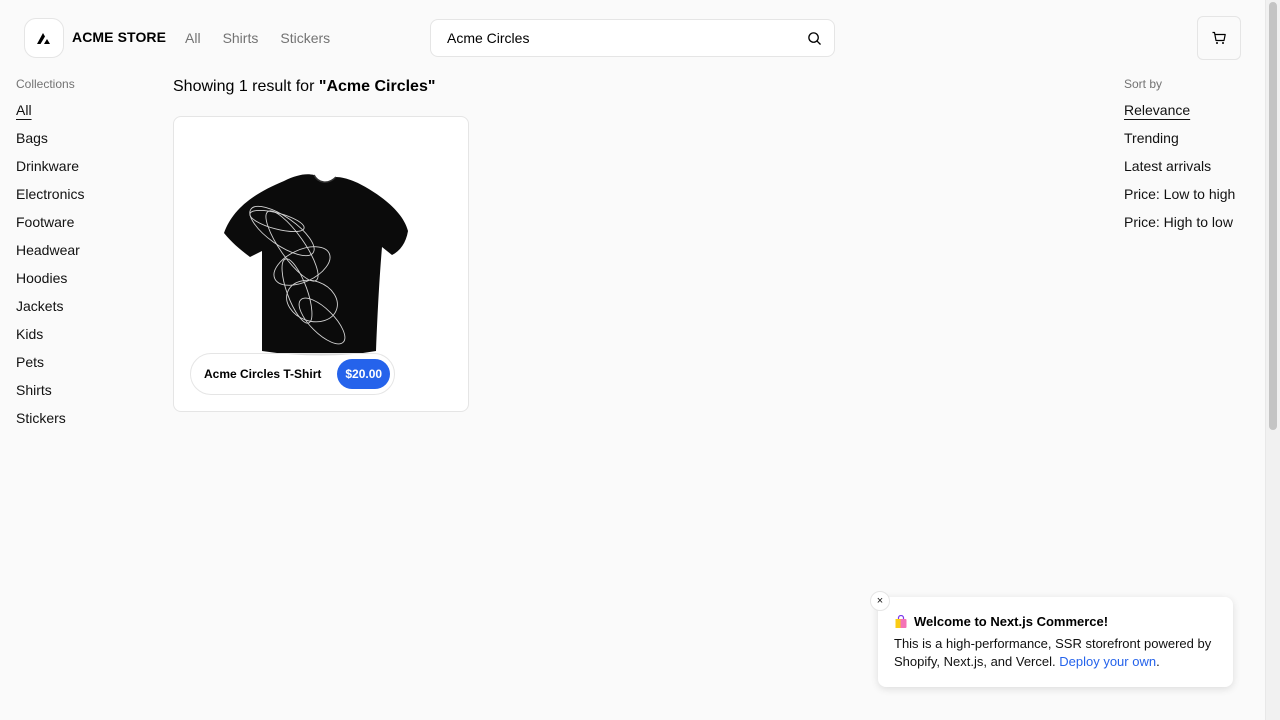 This screenshot has height=720, width=1280. Describe the element at coordinates (1179, 199) in the screenshot. I see `sort-item-price-low-high: Price: Low to high` at that location.